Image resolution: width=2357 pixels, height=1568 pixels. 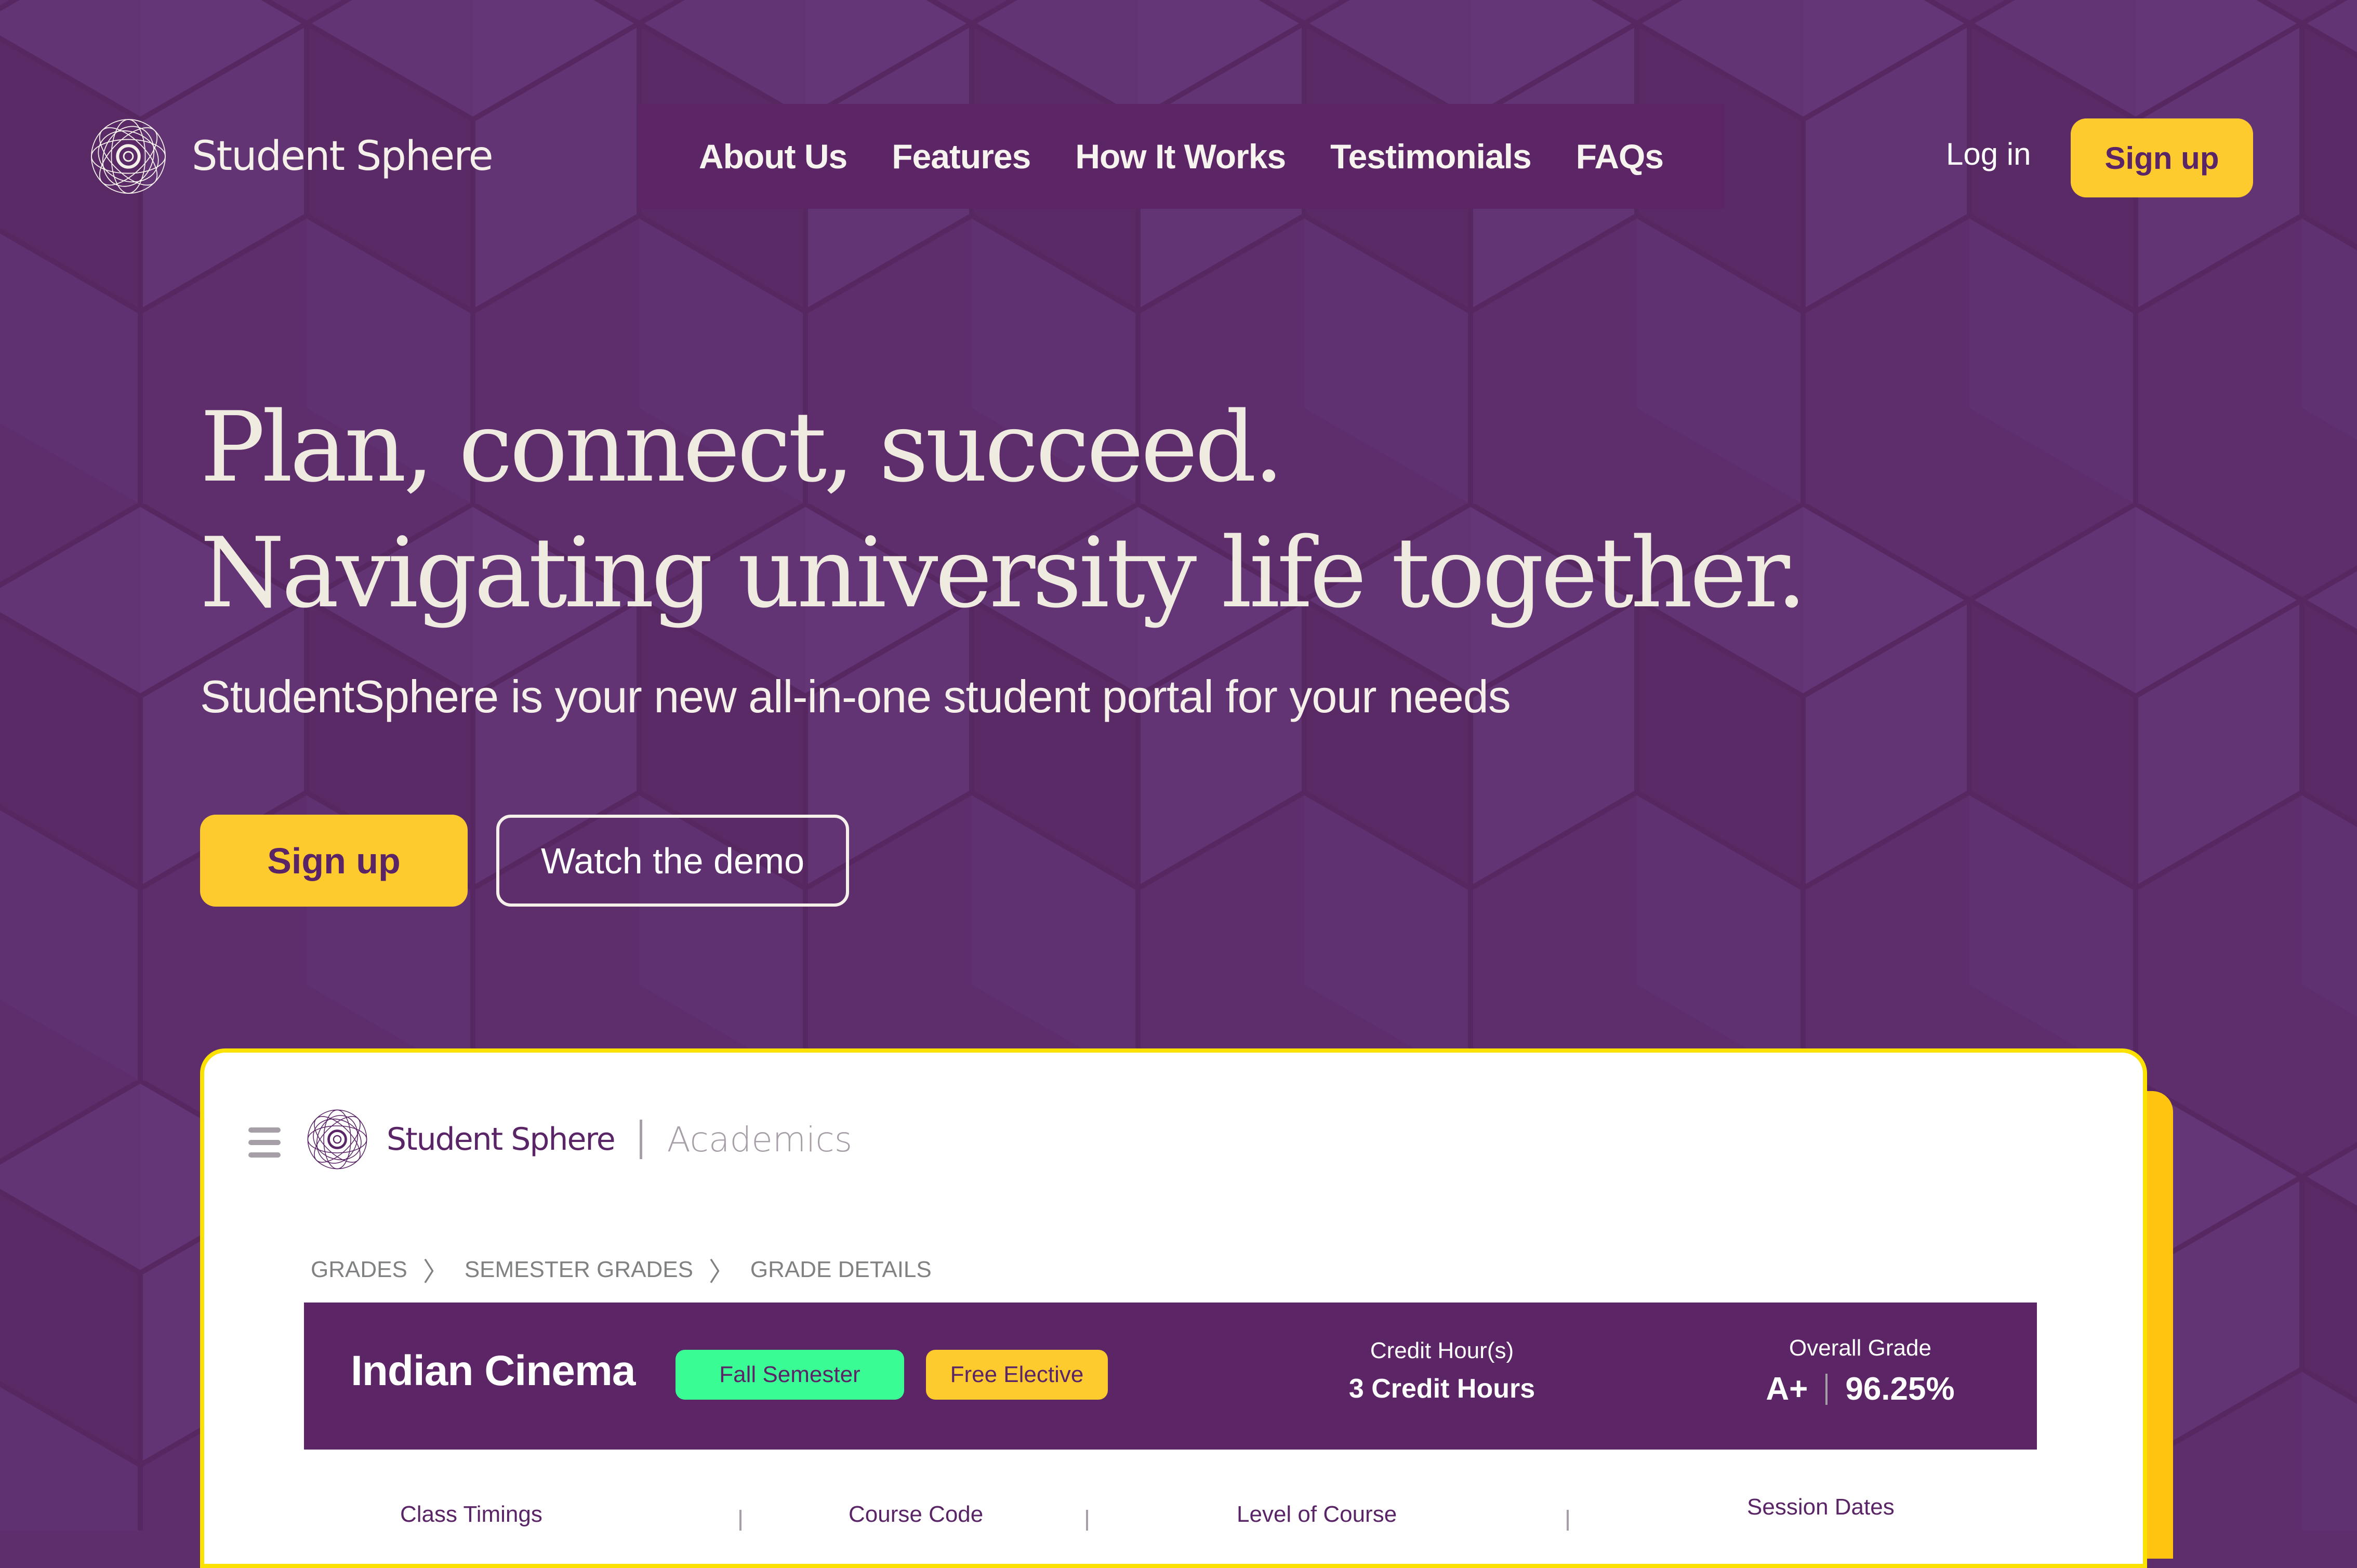 I want to click on info-course-code: Course Code, so click(x=916, y=1514).